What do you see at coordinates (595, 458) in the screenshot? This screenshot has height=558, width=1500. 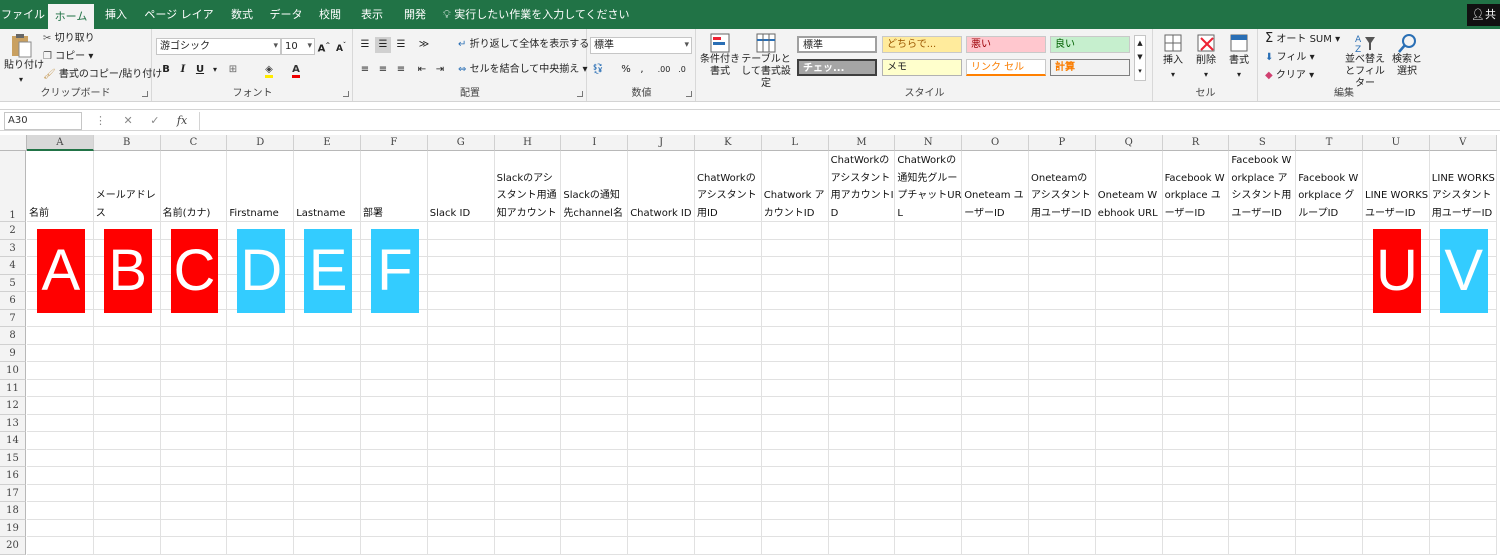 I see `cell-i15` at bounding box center [595, 458].